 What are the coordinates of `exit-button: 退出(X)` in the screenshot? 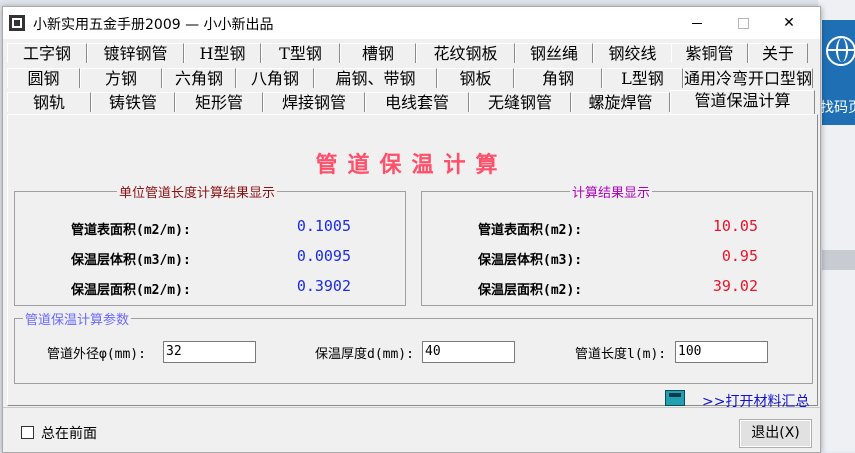 It's located at (775, 433).